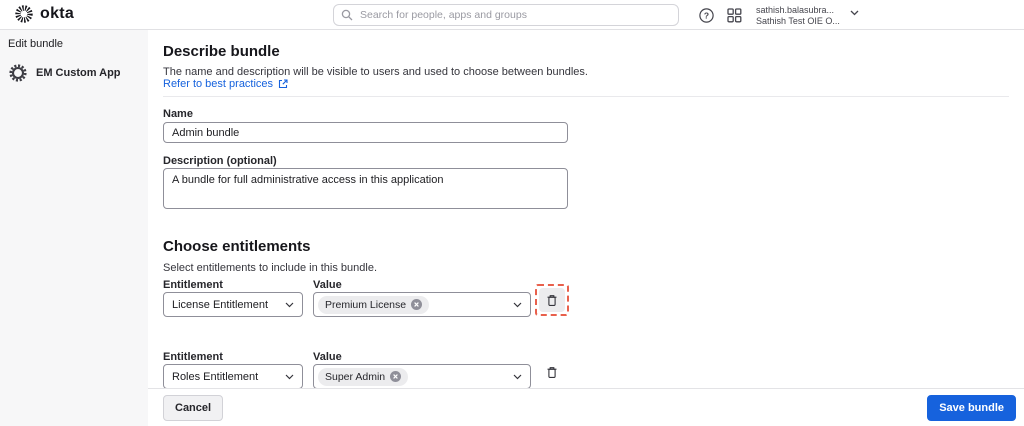 This screenshot has width=1024, height=426. Describe the element at coordinates (586, 96) in the screenshot. I see `section-divider` at that location.